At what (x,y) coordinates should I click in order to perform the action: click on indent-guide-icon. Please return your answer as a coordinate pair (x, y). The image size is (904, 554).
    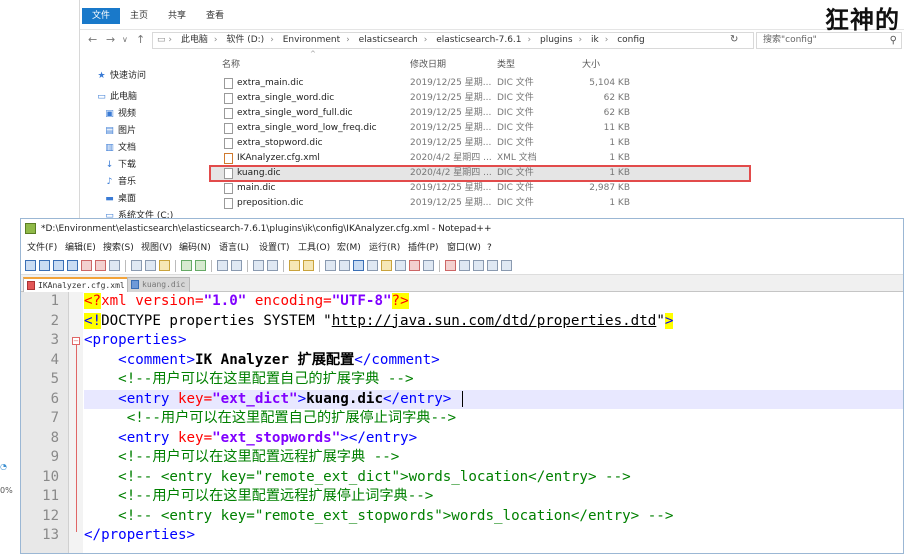
    Looking at the image, I should click on (358, 265).